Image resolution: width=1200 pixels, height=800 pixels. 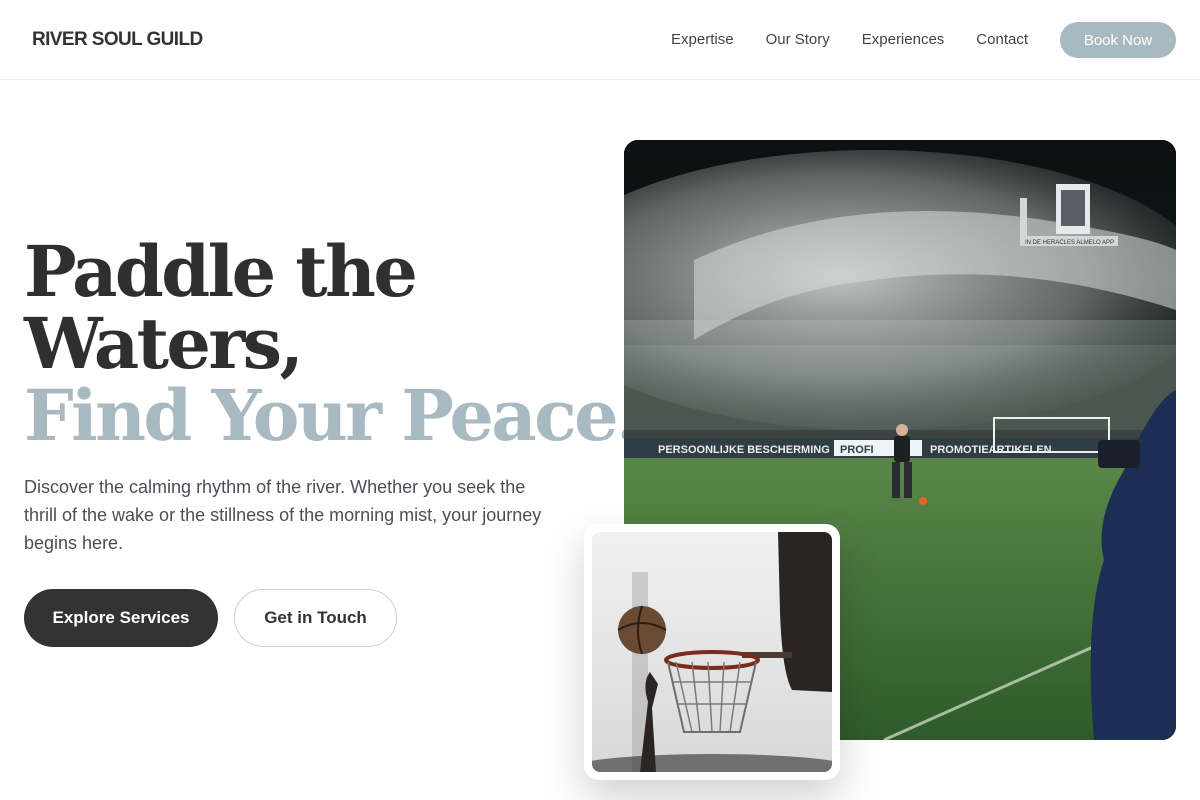 I want to click on banner-text-2: PROFI, so click(x=857, y=450).